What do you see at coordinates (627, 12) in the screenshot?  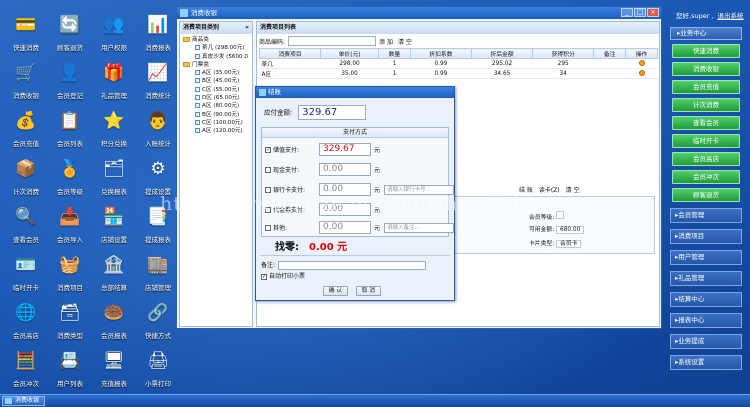 I see `minimize-button: _` at bounding box center [627, 12].